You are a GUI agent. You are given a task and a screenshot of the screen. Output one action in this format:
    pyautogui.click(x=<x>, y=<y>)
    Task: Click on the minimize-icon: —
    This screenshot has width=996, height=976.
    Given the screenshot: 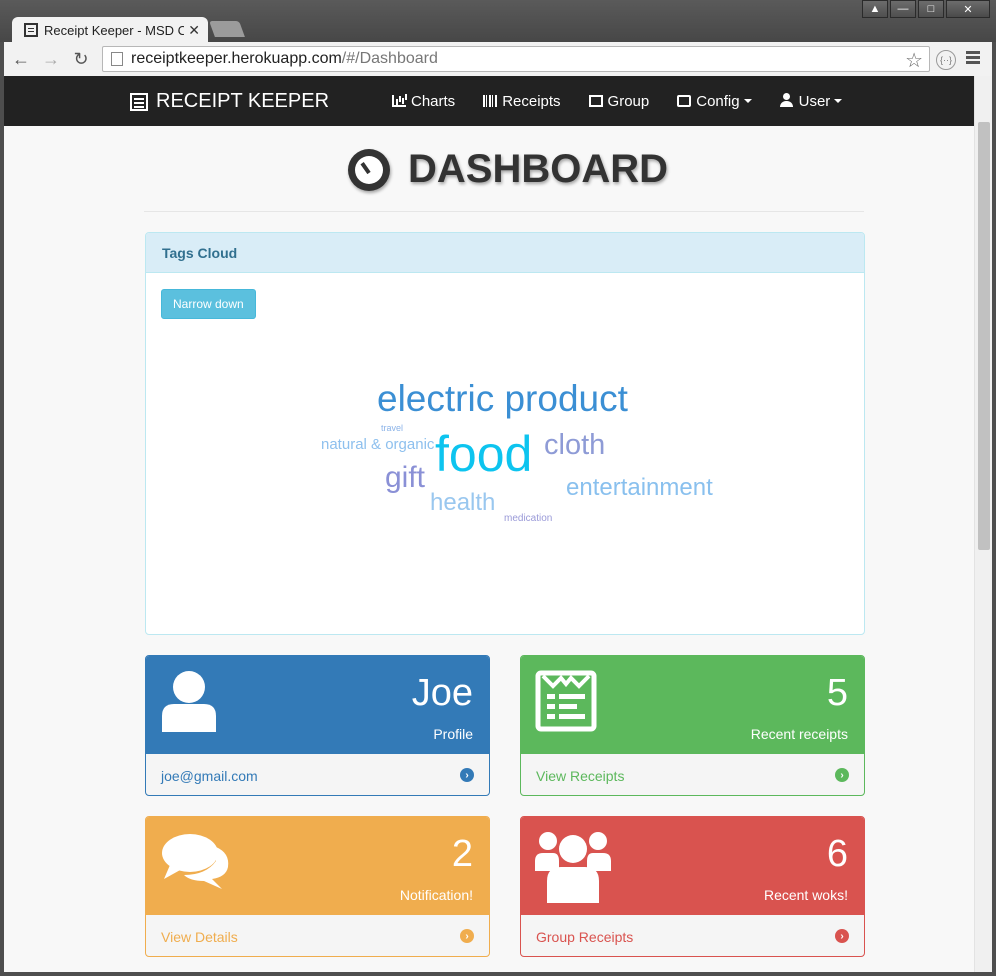 What is the action you would take?
    pyautogui.click(x=903, y=9)
    